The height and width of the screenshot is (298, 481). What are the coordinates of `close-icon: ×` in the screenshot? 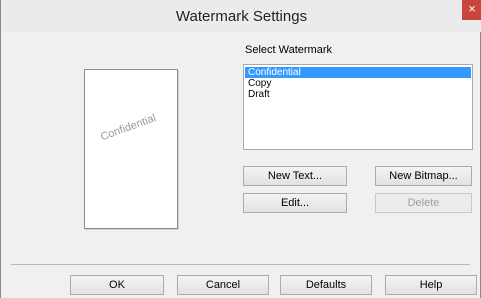 It's located at (472, 8).